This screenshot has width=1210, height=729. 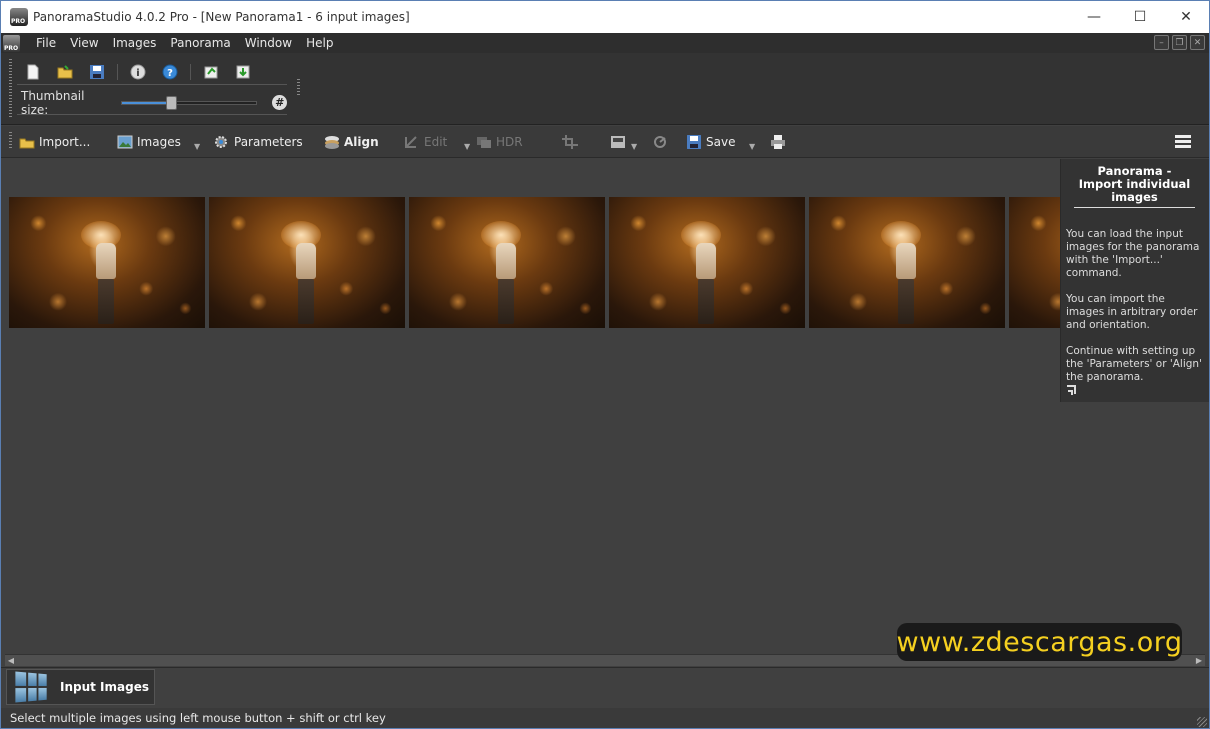 What do you see at coordinates (694, 142) in the screenshot?
I see `save-icon` at bounding box center [694, 142].